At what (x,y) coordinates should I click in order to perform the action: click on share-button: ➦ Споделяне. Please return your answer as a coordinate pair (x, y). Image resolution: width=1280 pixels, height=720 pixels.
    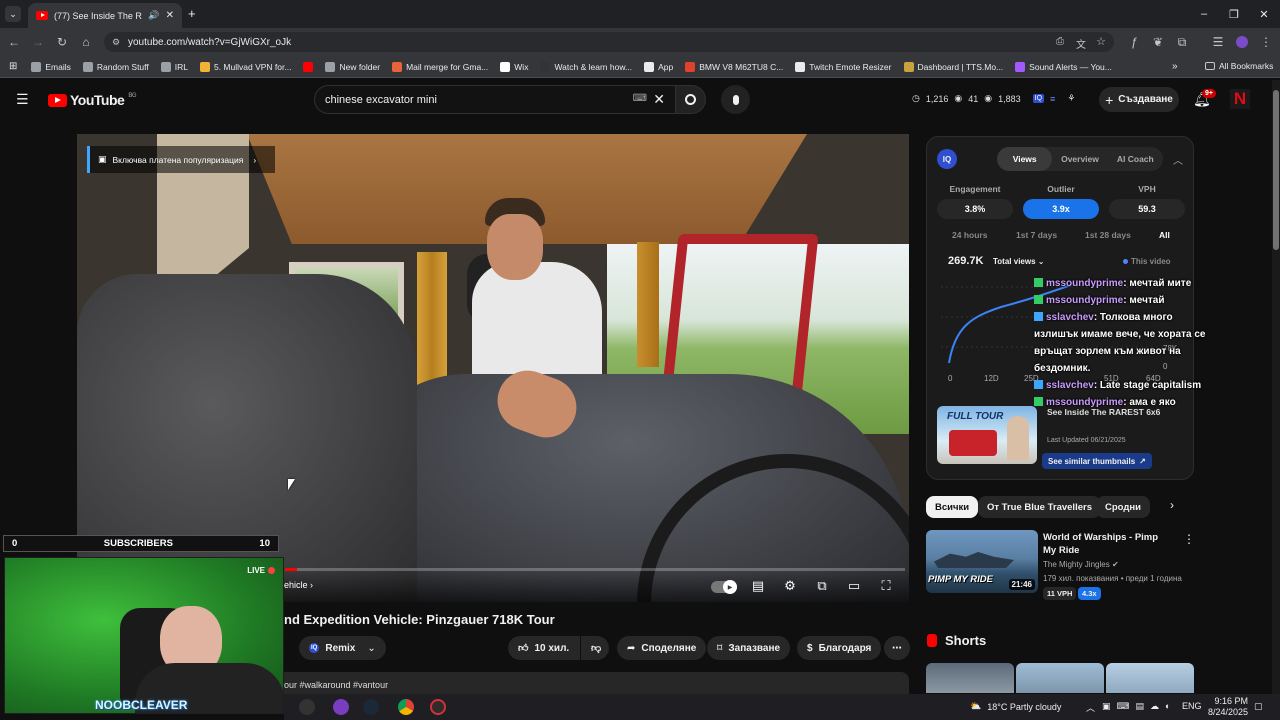
    Looking at the image, I should click on (662, 648).